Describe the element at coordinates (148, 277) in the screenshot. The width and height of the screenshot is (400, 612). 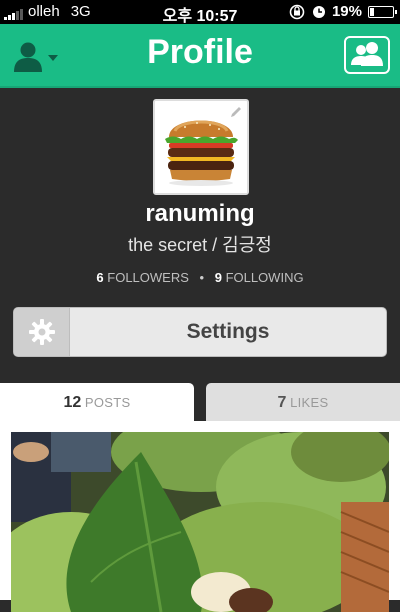
I see `followers-label: FOLLOWERS` at that location.